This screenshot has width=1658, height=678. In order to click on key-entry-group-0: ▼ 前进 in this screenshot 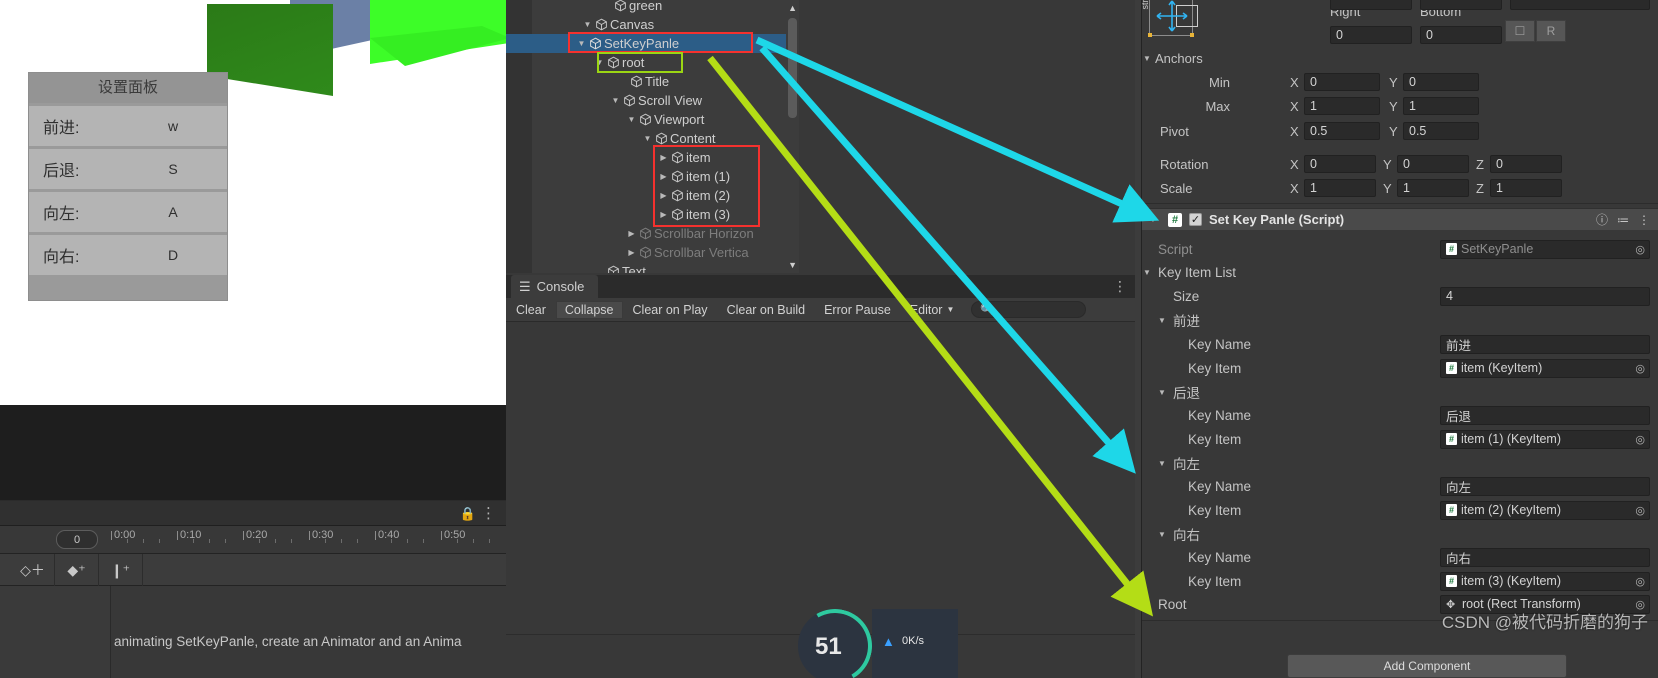, I will do `click(1396, 320)`.